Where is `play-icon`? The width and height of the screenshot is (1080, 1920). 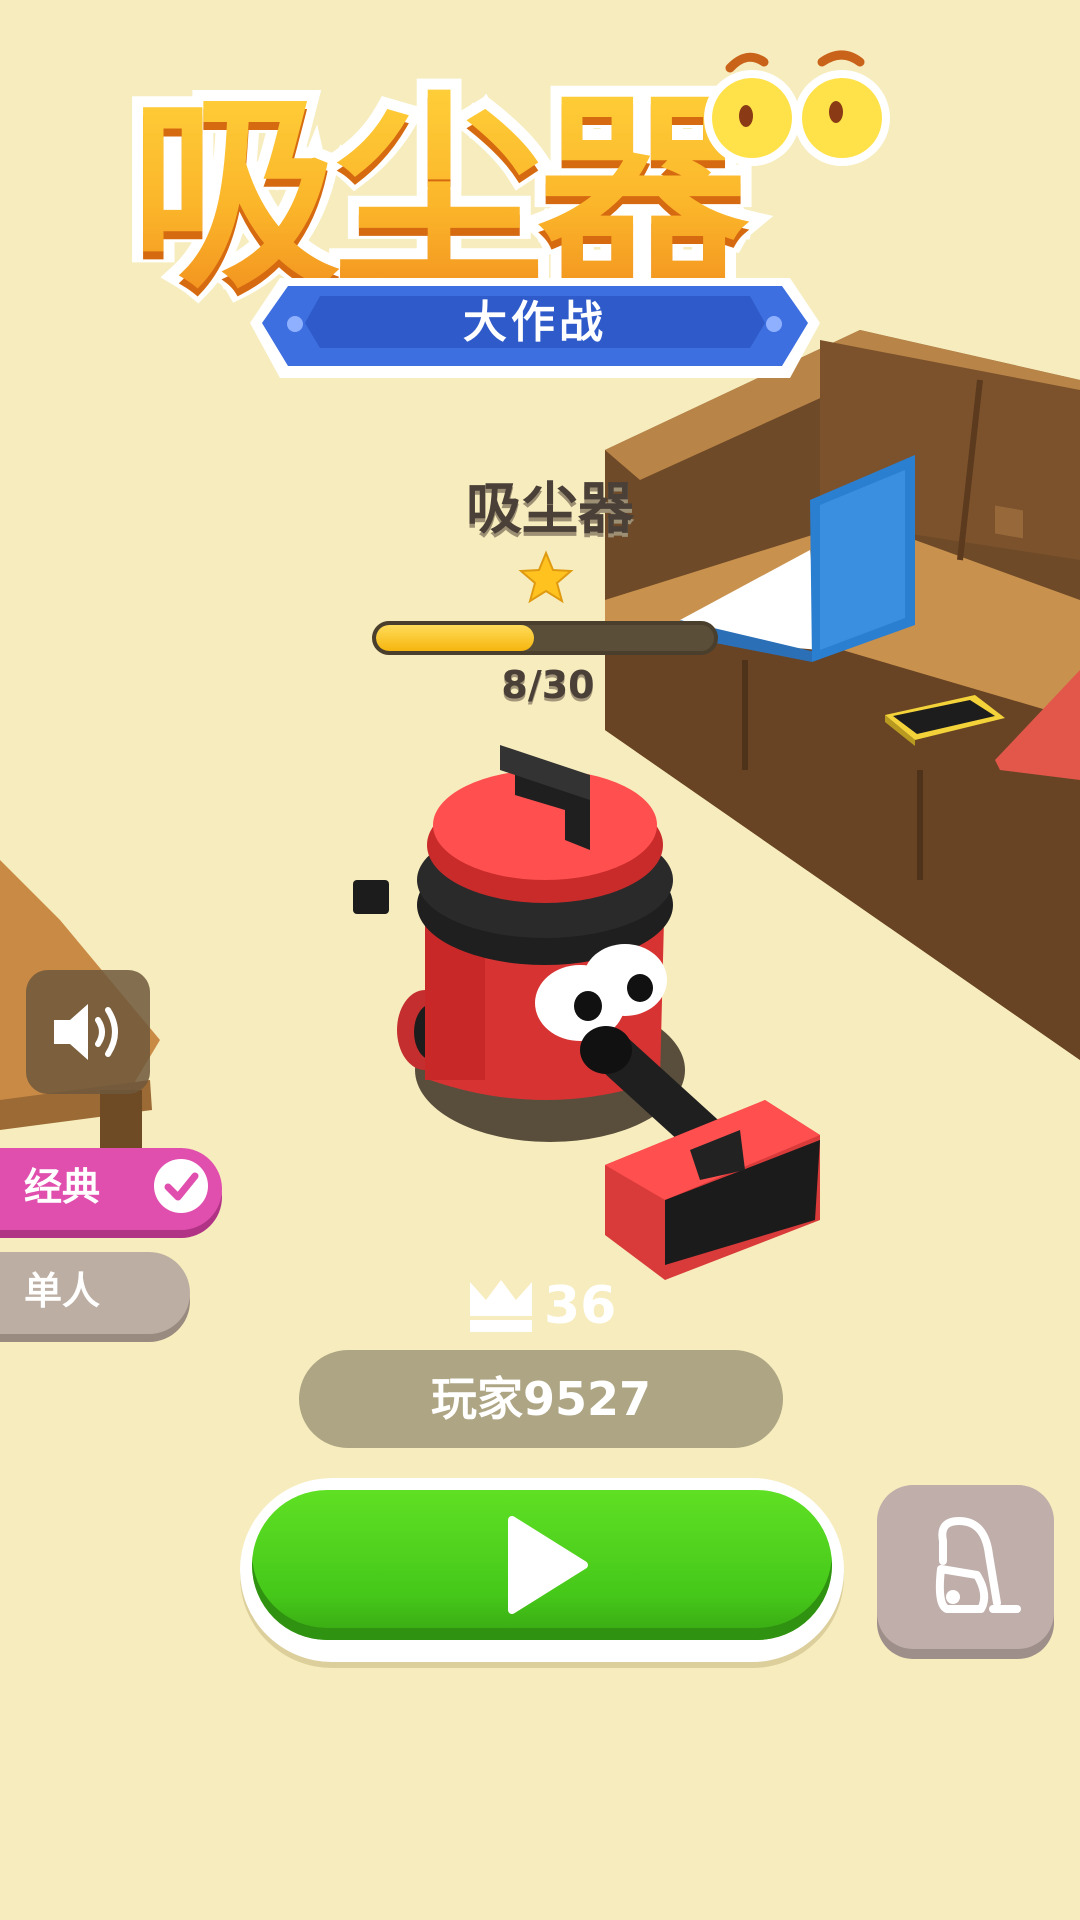 play-icon is located at coordinates (548, 1565).